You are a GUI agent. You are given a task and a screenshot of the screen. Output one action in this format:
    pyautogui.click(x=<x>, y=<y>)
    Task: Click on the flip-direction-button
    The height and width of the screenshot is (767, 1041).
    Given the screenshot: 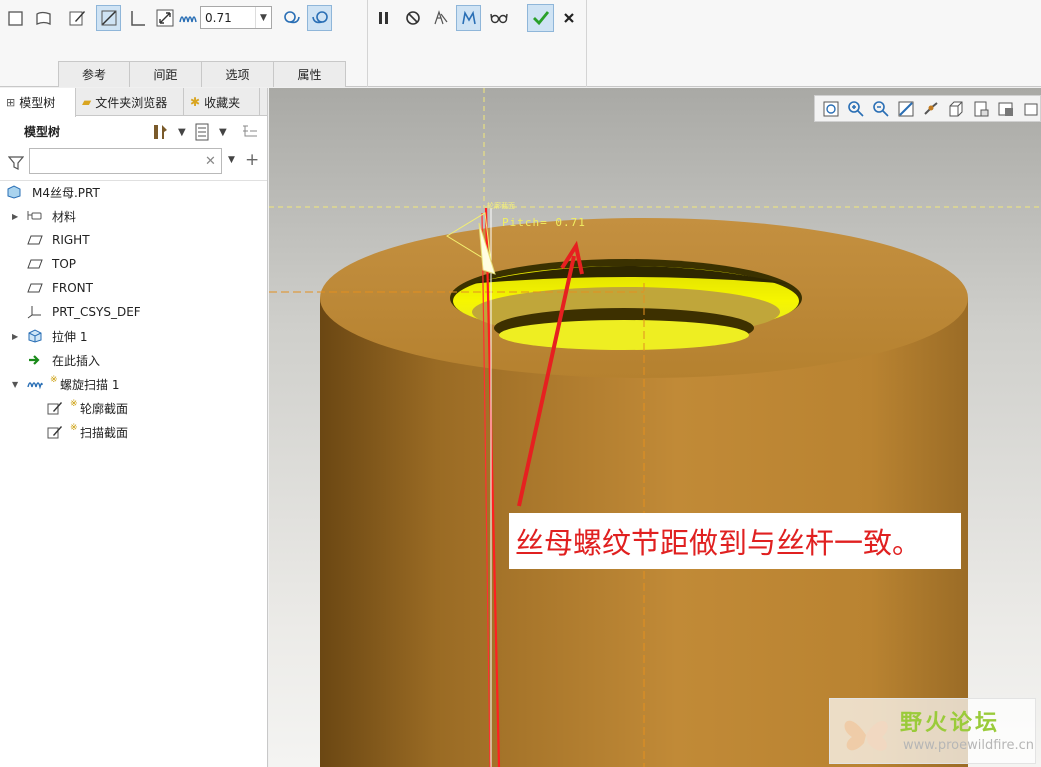 What is the action you would take?
    pyautogui.click(x=164, y=18)
    